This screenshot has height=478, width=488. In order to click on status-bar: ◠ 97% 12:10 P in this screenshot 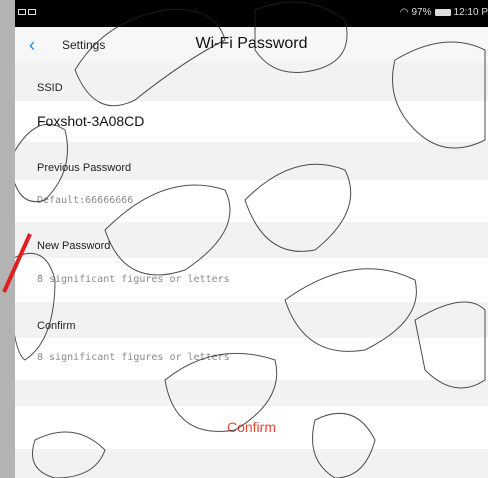, I will do `click(251, 13)`.